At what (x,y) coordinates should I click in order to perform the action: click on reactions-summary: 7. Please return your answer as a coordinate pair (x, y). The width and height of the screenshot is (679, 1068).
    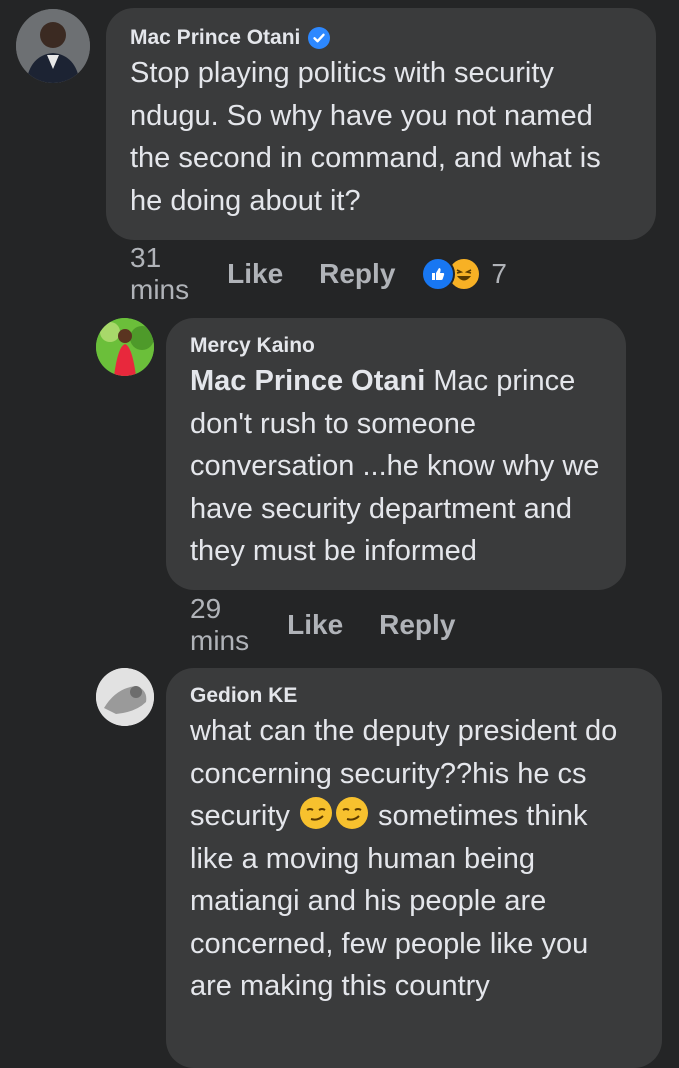
    Looking at the image, I should click on (464, 274).